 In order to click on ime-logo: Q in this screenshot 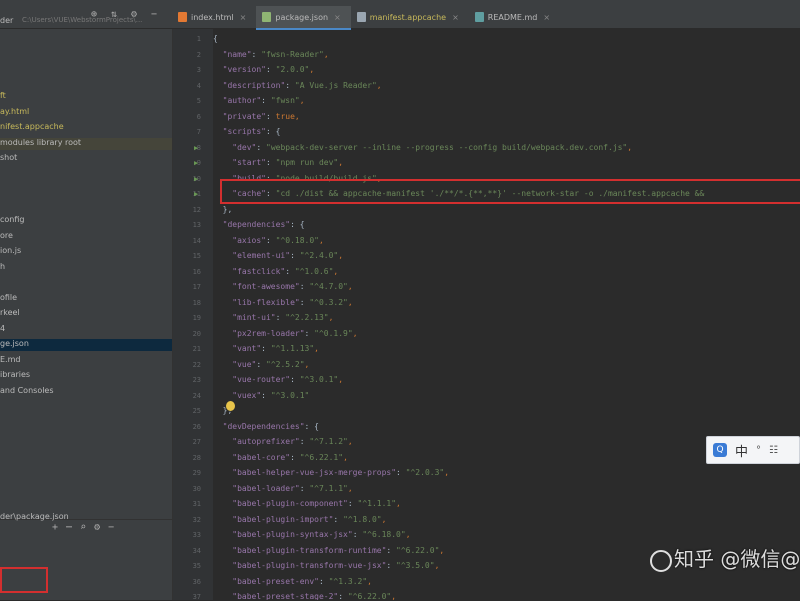, I will do `click(720, 450)`.